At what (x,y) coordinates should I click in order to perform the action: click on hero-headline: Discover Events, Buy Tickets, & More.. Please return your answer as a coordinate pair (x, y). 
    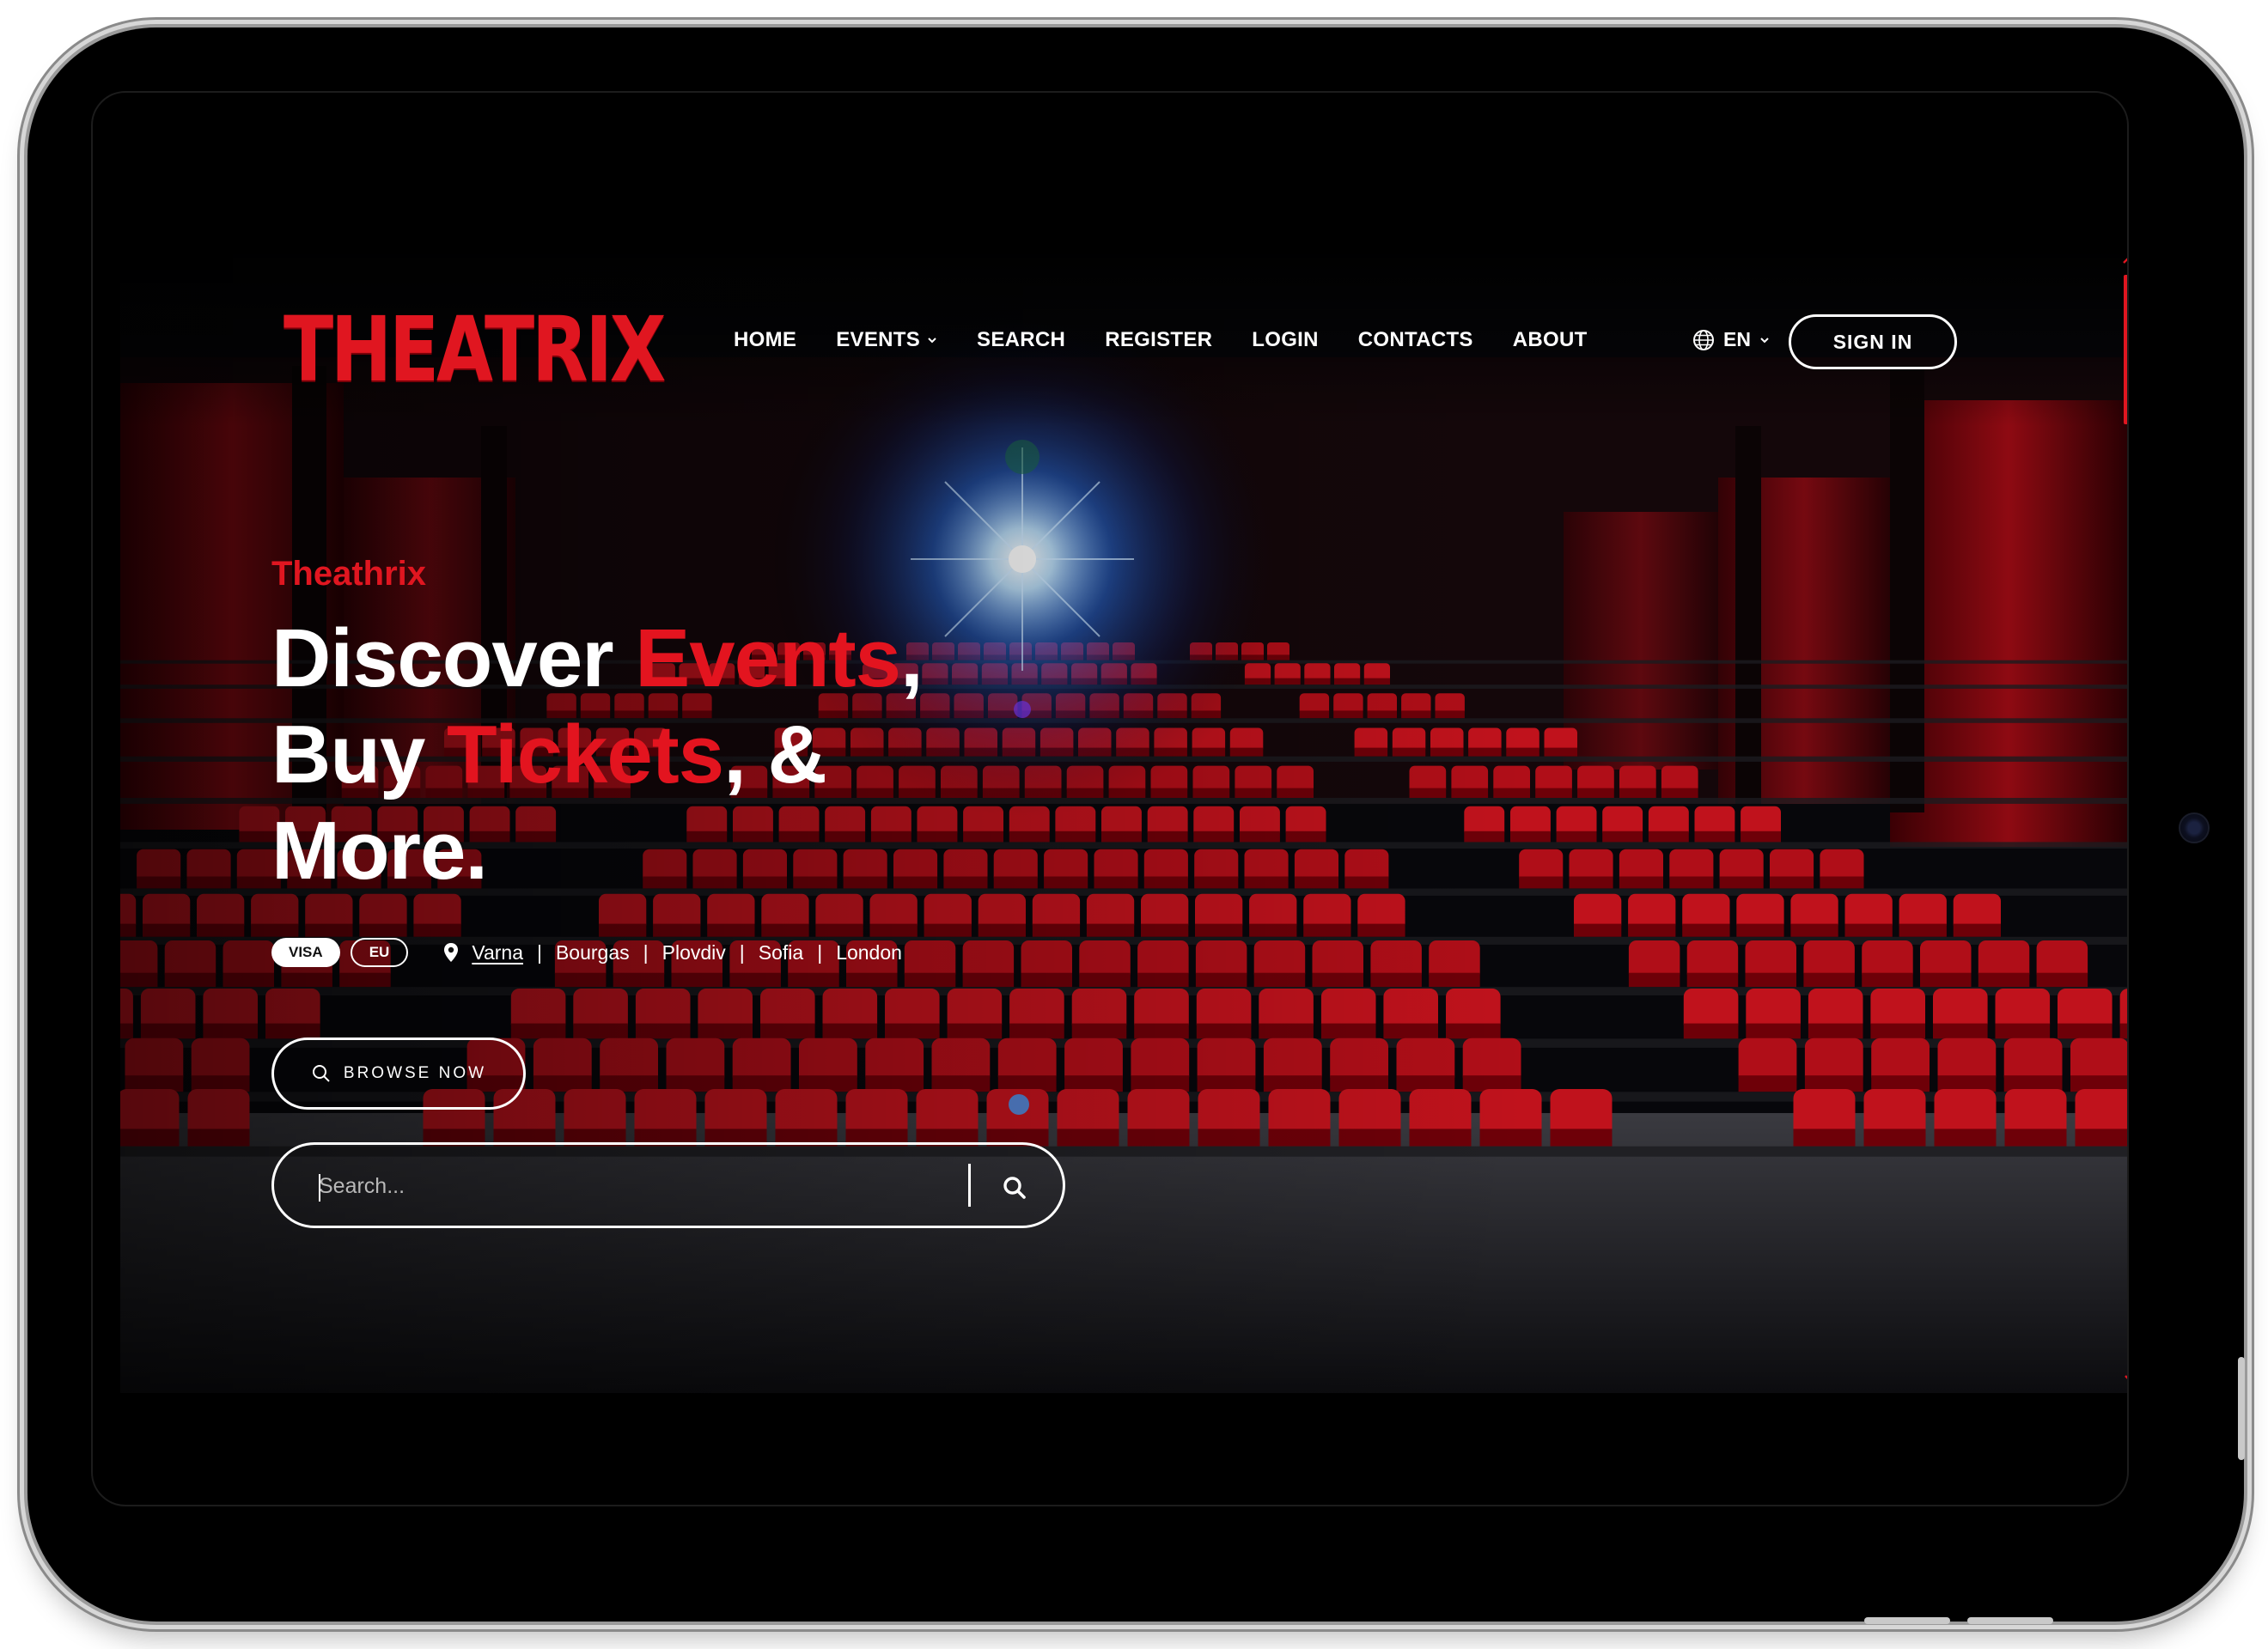
    Looking at the image, I should click on (597, 755).